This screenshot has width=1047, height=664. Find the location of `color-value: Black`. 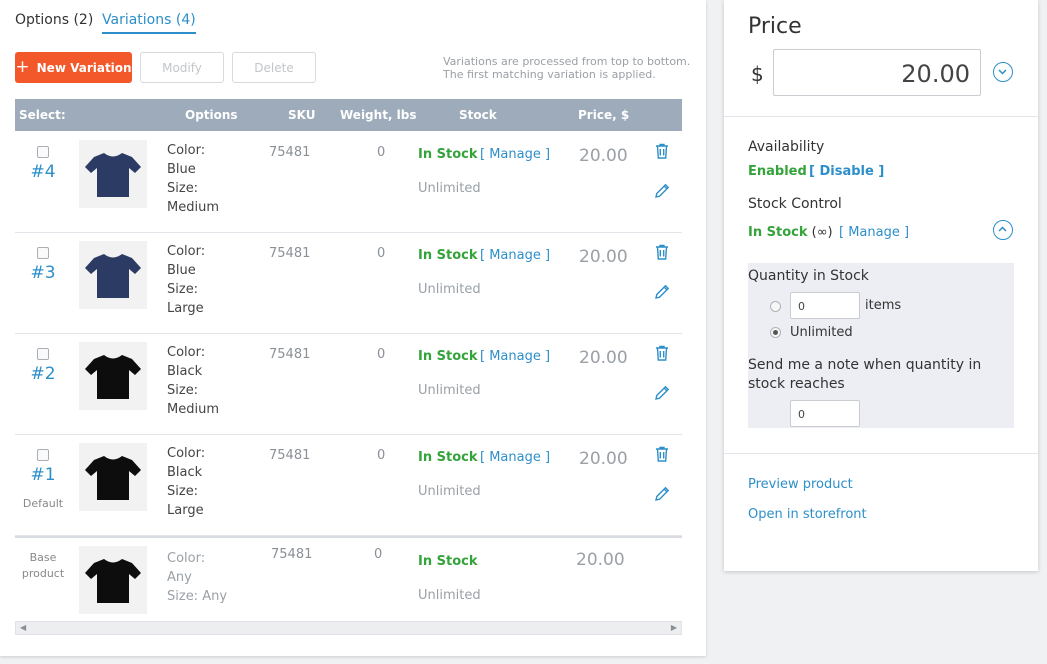

color-value: Black is located at coordinates (185, 472).